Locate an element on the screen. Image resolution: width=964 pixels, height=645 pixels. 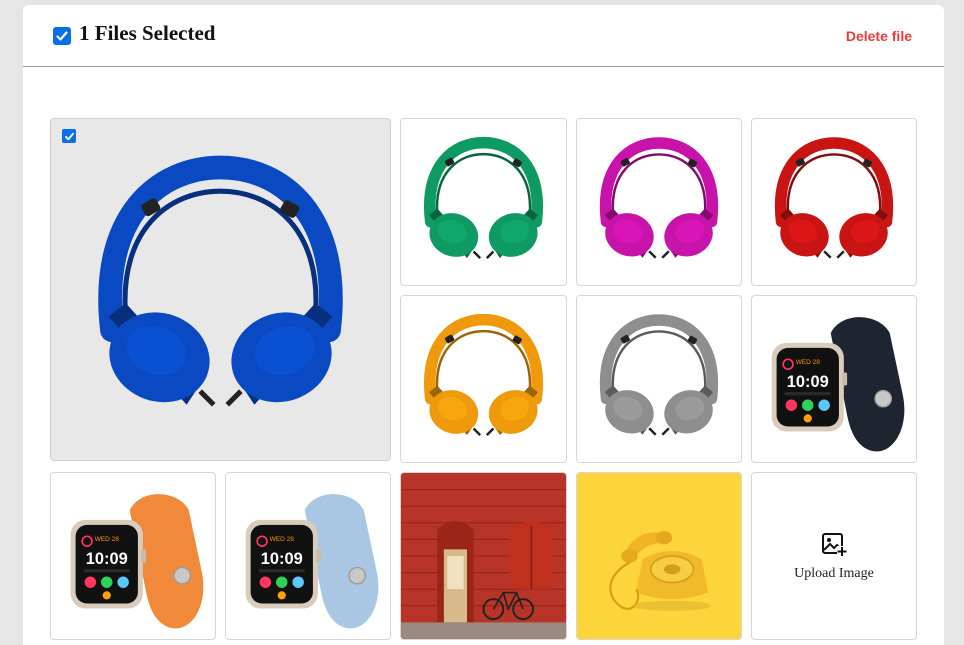
select-all-checkbox is located at coordinates (62, 36).